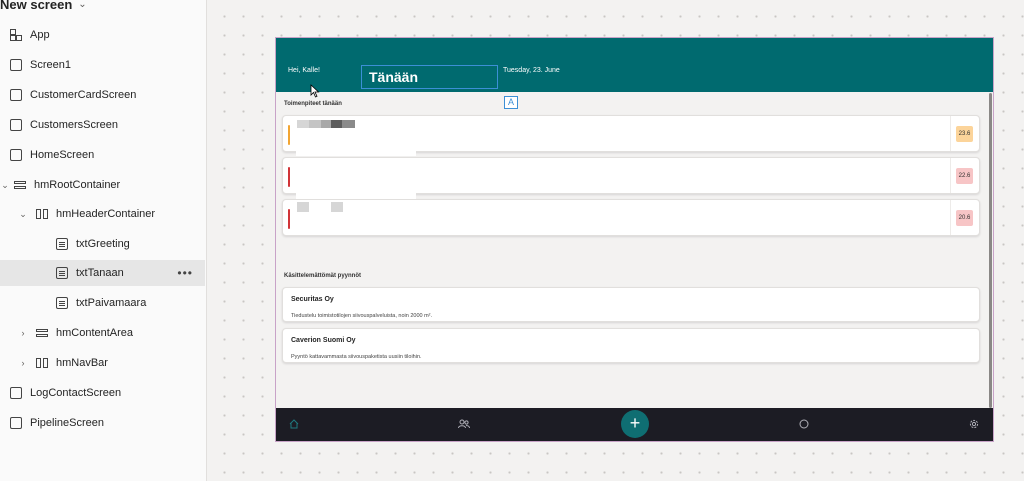  Describe the element at coordinates (76, 393) in the screenshot. I see `tree-item-label: LogContactScreen` at that location.